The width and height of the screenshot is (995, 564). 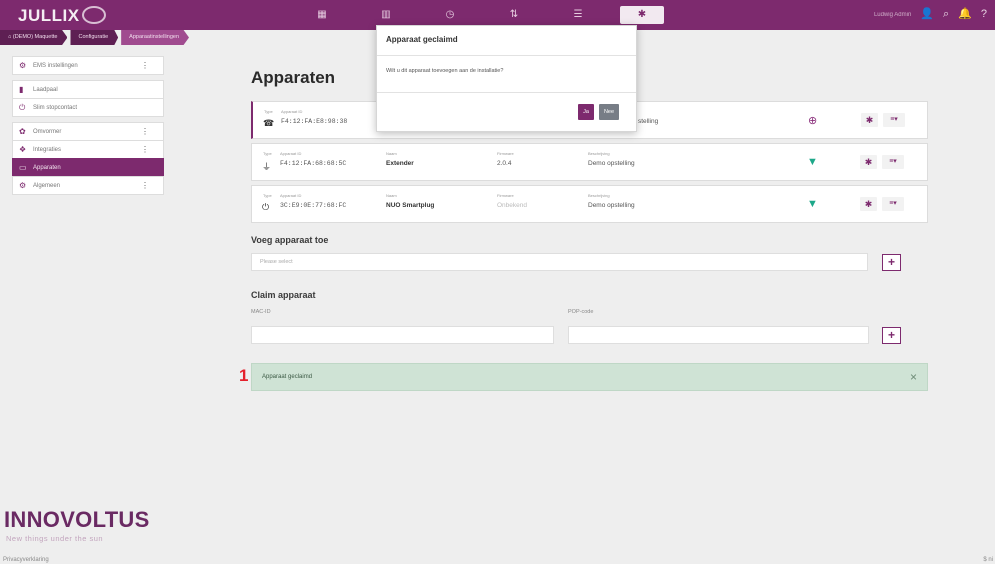 What do you see at coordinates (267, 167) in the screenshot?
I see `extender-icon: ⏚` at bounding box center [267, 167].